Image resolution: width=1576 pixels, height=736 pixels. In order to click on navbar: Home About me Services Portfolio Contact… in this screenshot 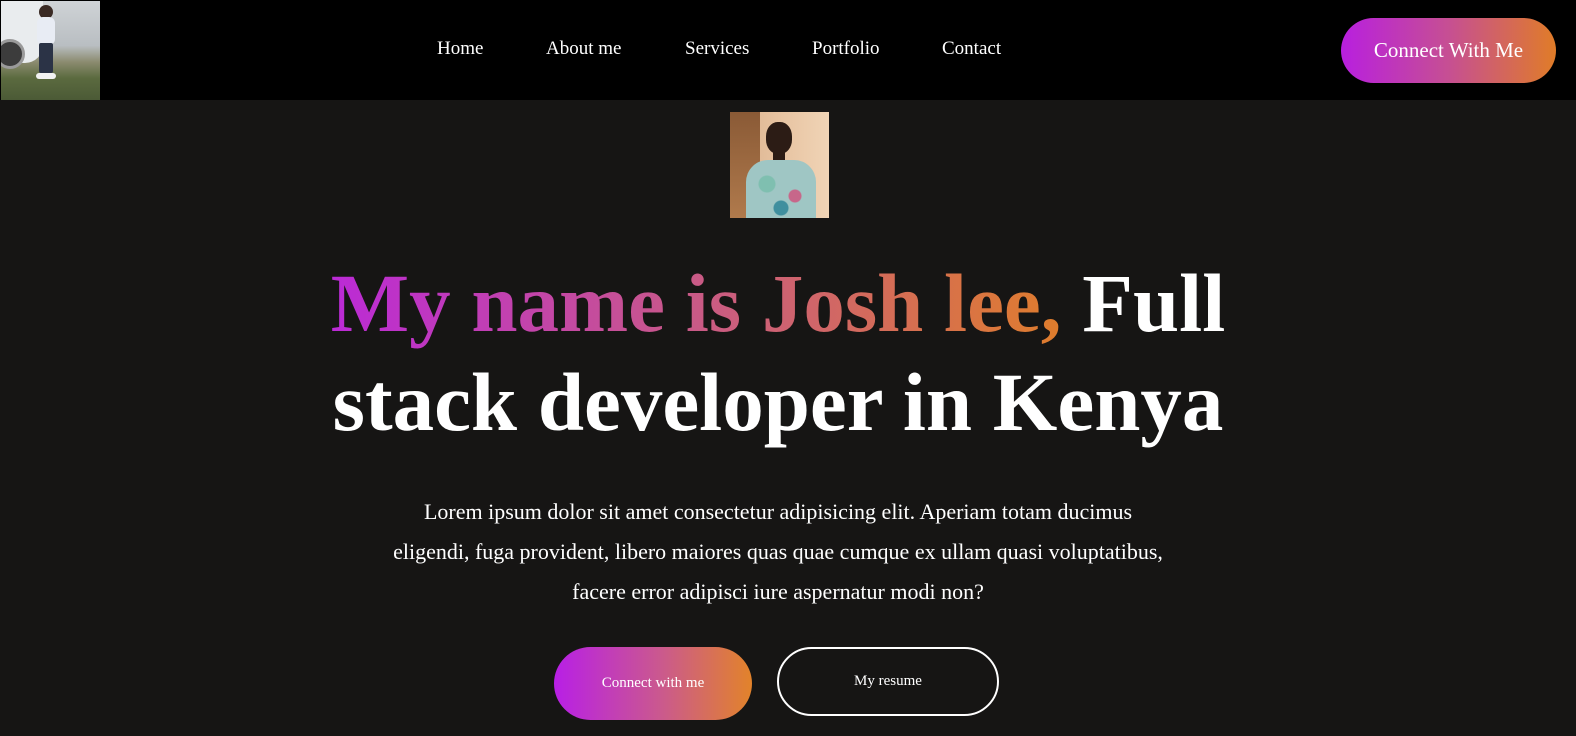, I will do `click(788, 50)`.